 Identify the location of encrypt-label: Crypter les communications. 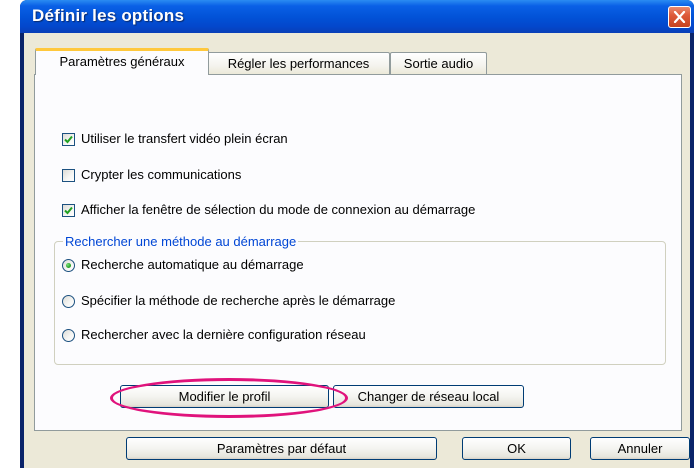
(161, 174).